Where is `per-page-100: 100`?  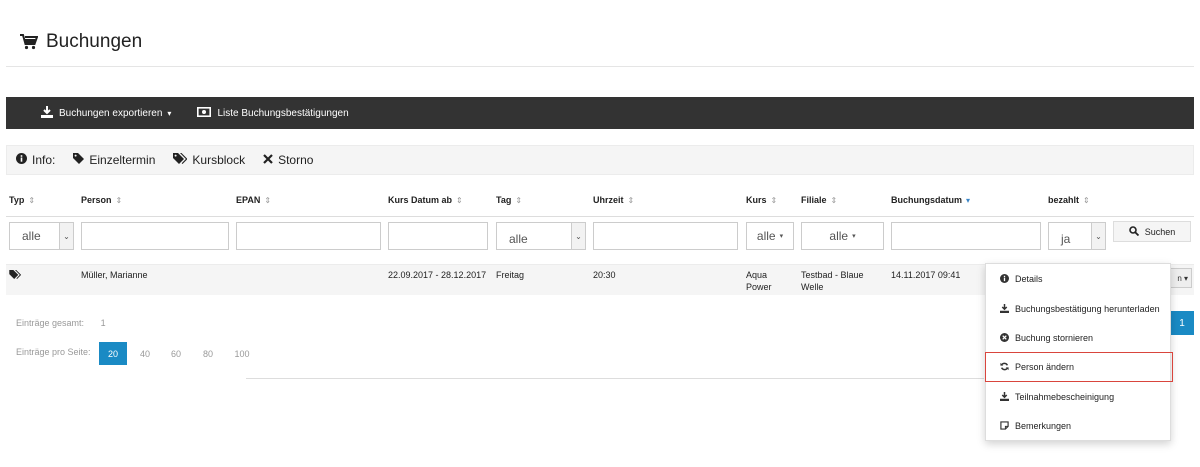
per-page-100: 100 is located at coordinates (242, 353).